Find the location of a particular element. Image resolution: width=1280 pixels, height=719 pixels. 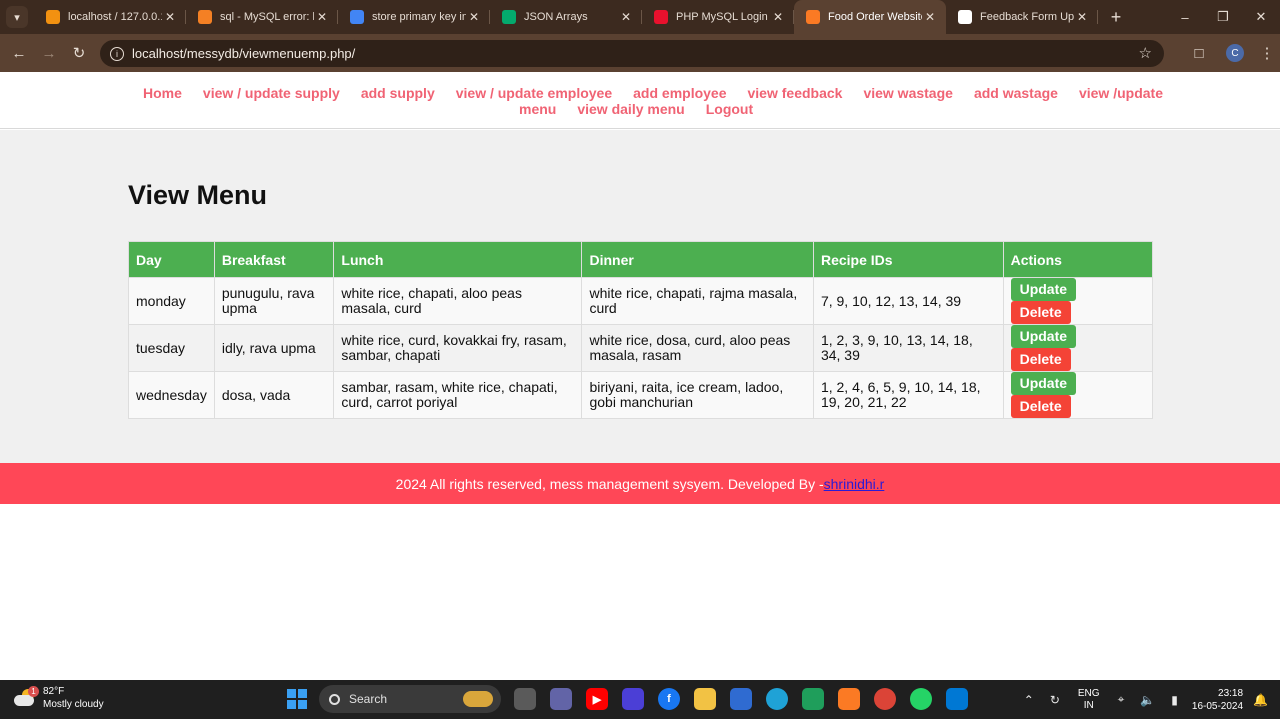

toolbar-right: □ C ⋮ is located at coordinates (1231, 53).